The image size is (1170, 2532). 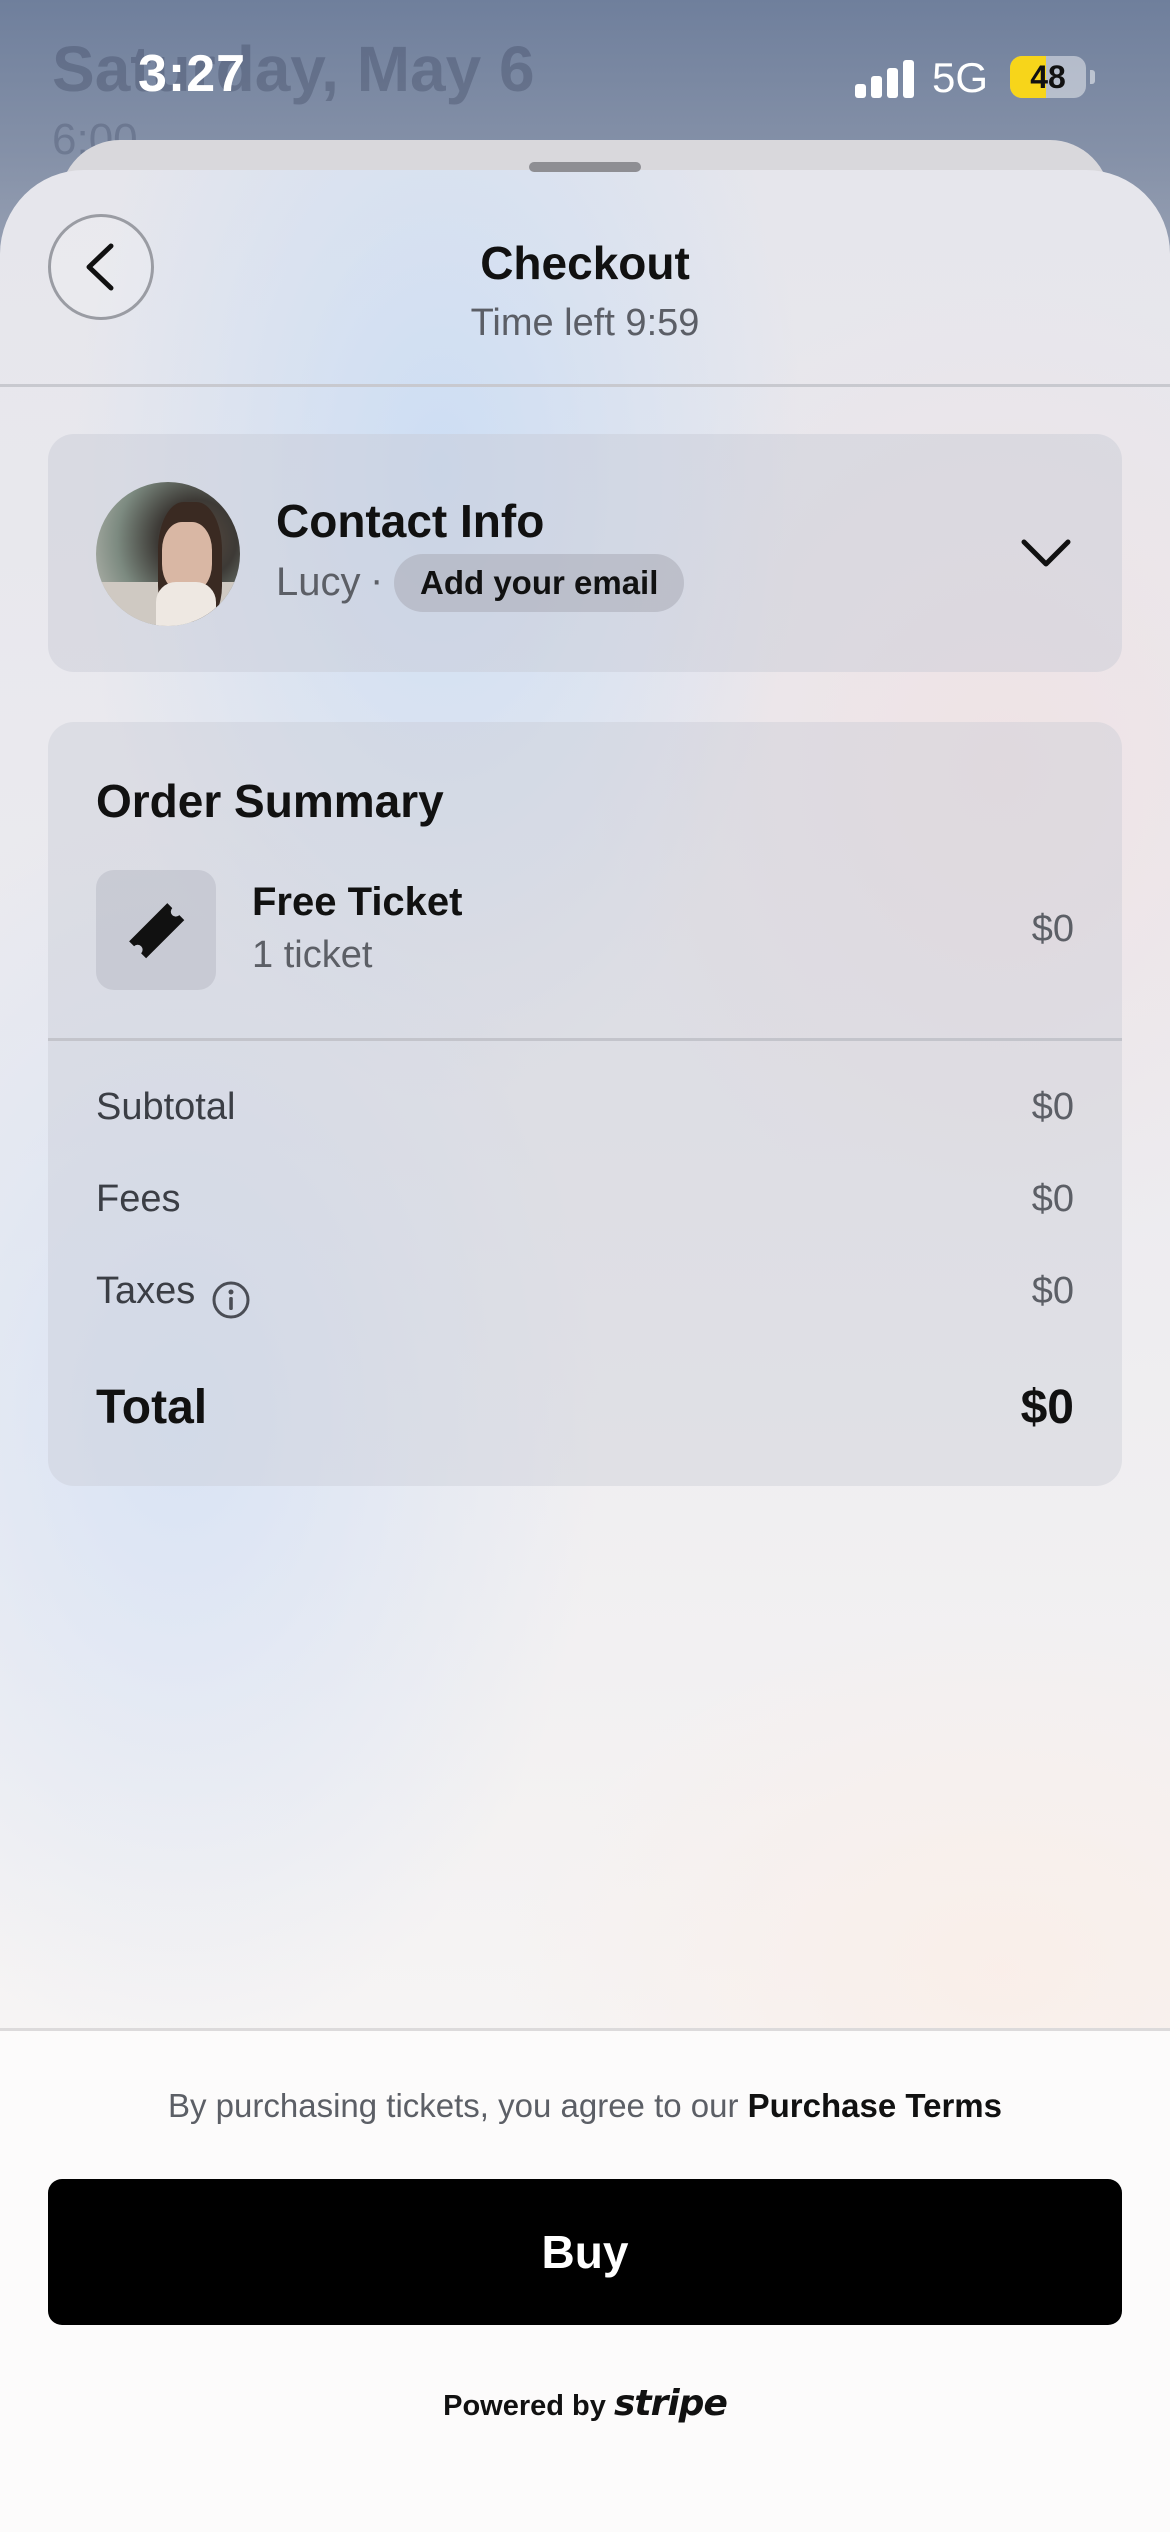 What do you see at coordinates (1046, 552) in the screenshot?
I see `chevron-down-icon` at bounding box center [1046, 552].